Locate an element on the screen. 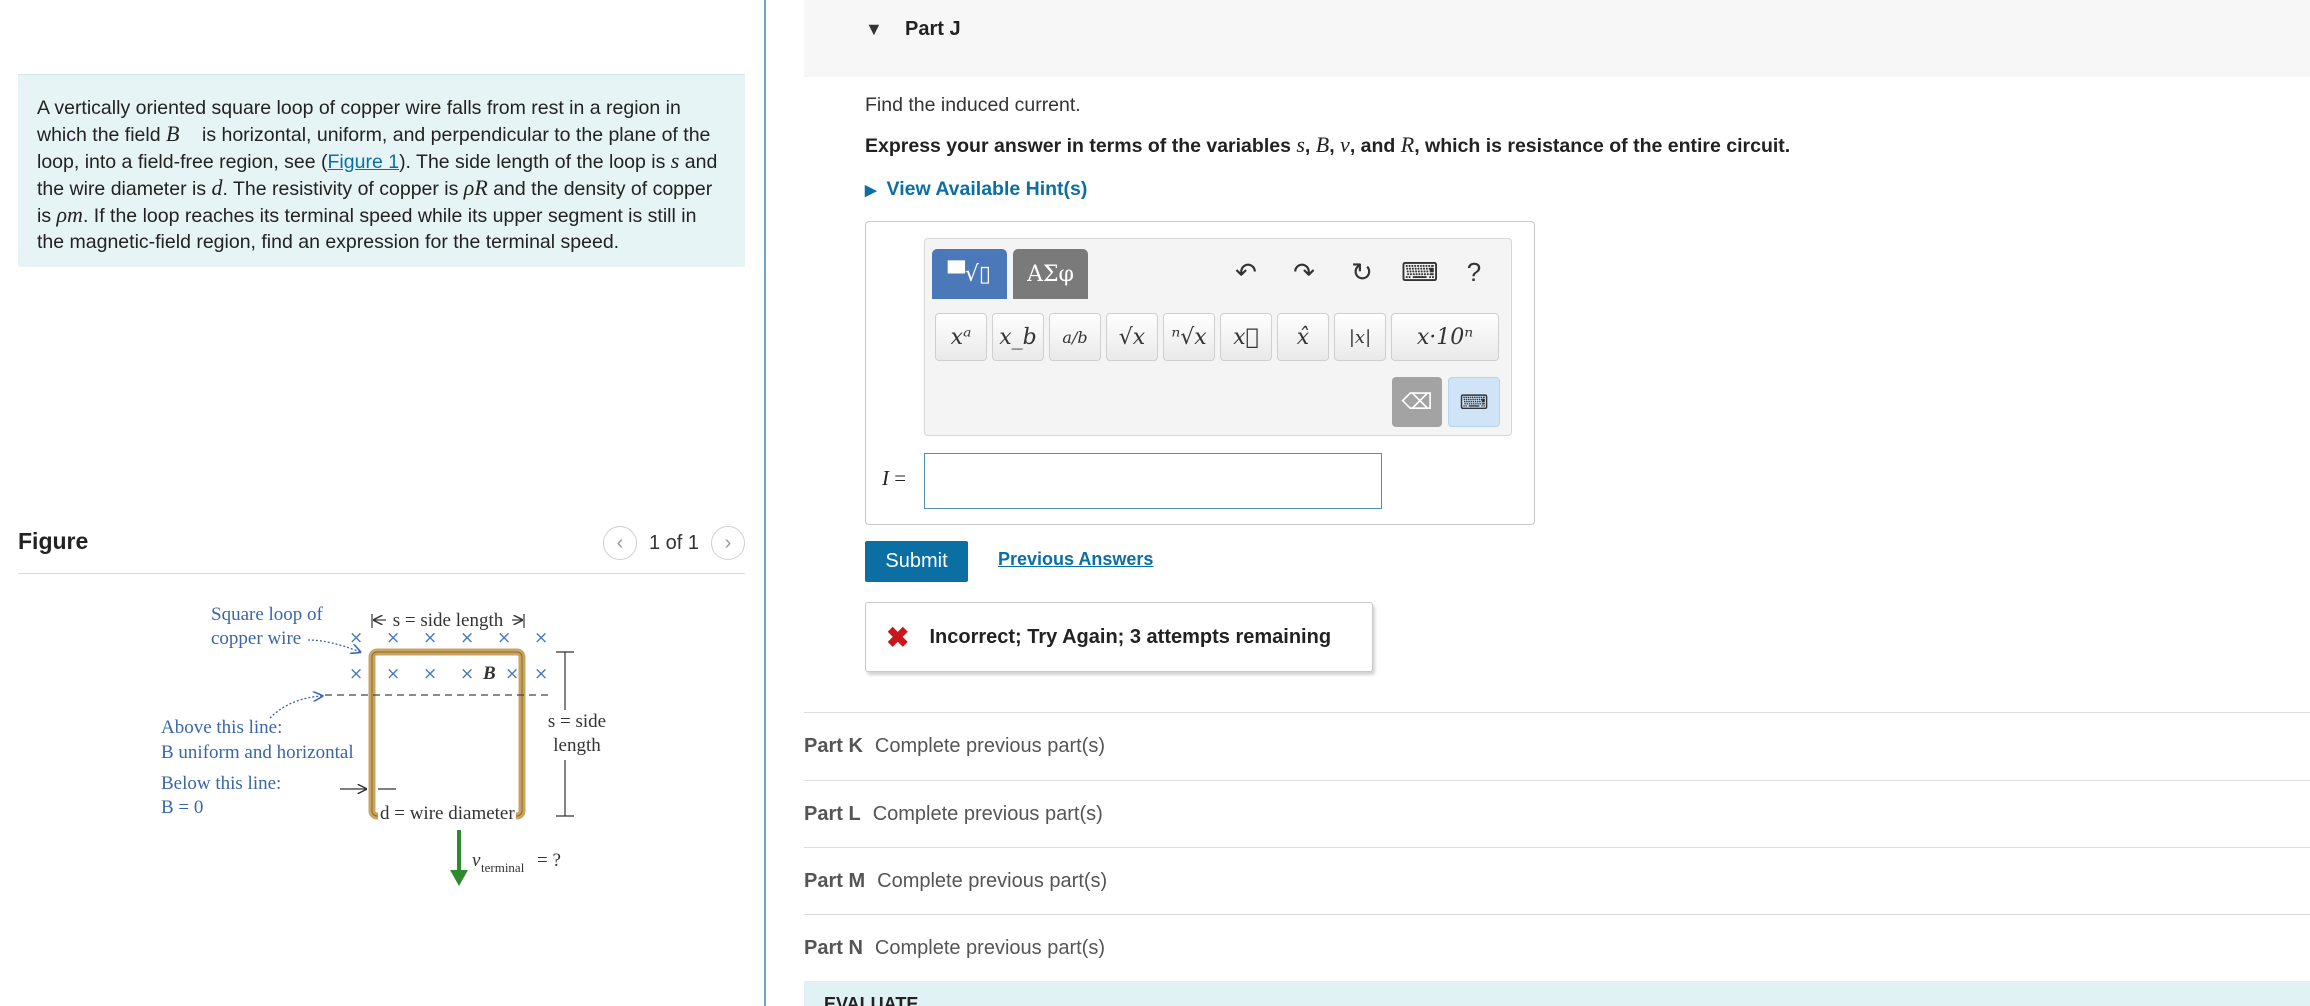 The image size is (2310, 1006). math-rhoR: ρR is located at coordinates (475, 187).